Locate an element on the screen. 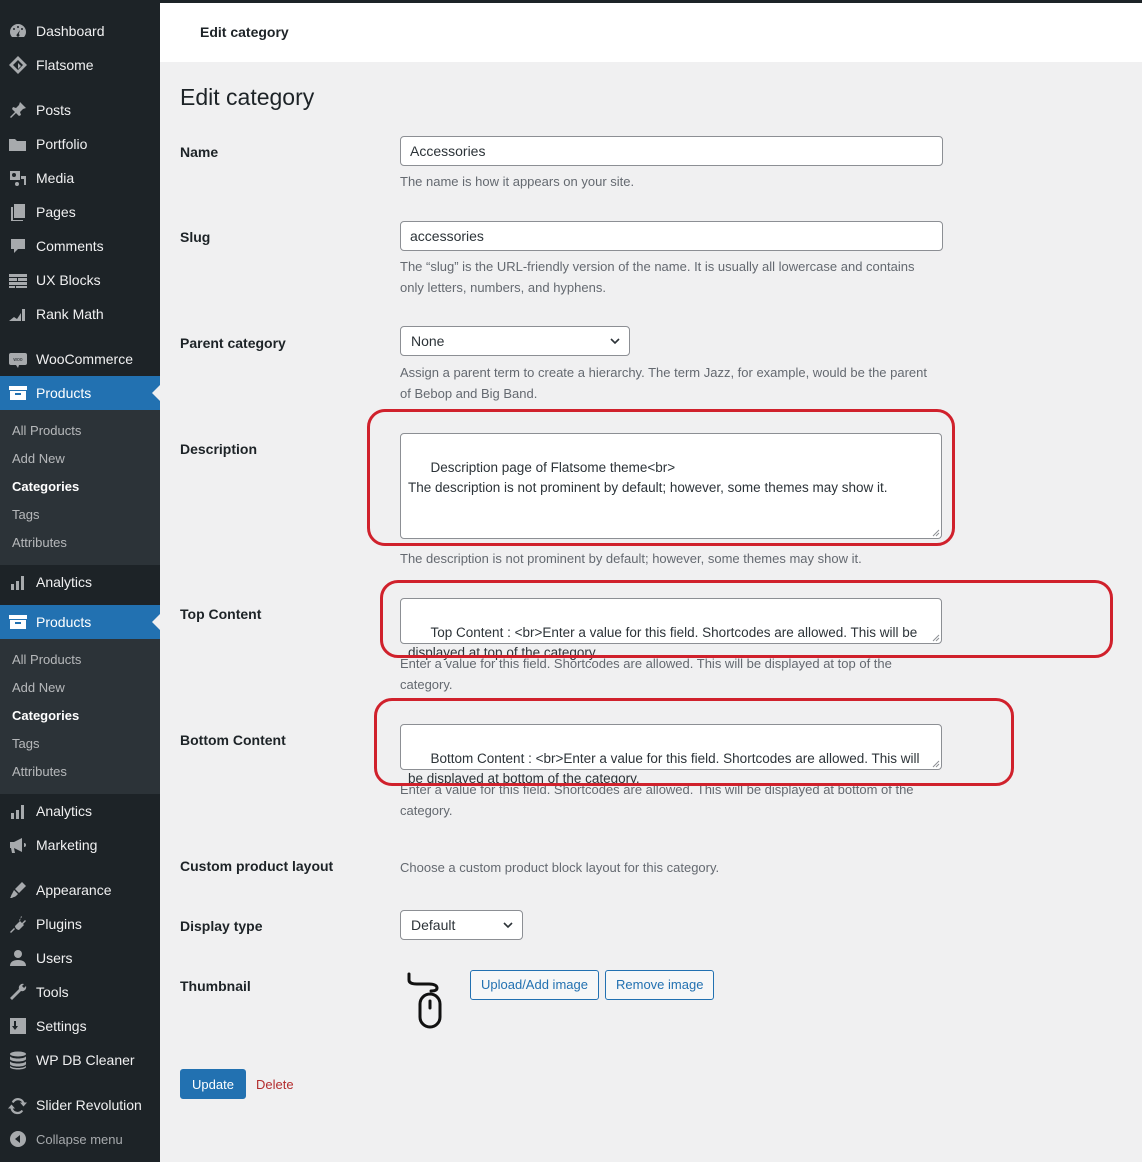 This screenshot has width=1142, height=1162. media-icon is located at coordinates (18, 178).